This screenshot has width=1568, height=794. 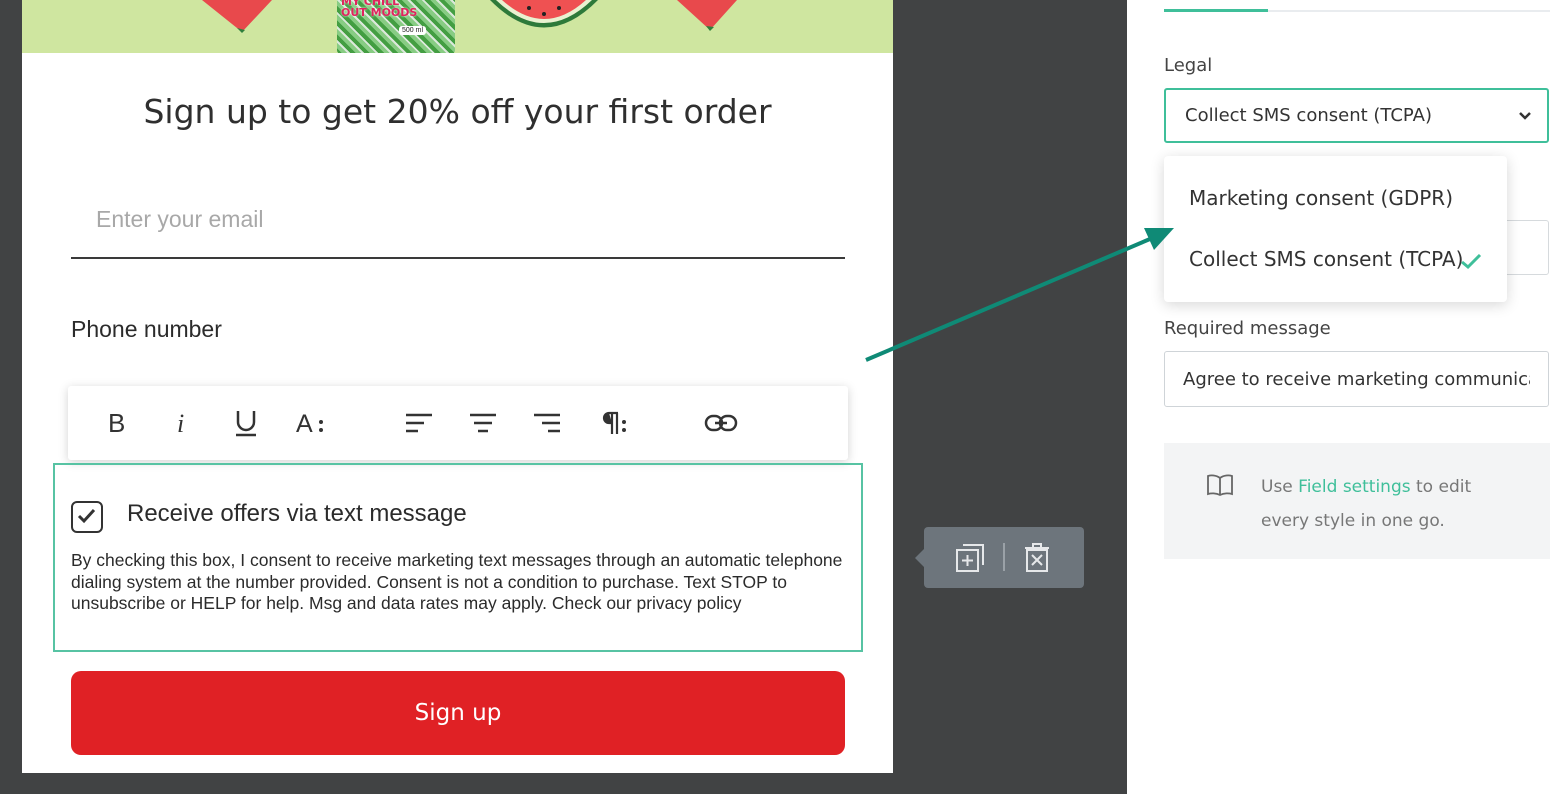 What do you see at coordinates (457, 111) in the screenshot?
I see `form-headline: Sign up to get 20% off your first order` at bounding box center [457, 111].